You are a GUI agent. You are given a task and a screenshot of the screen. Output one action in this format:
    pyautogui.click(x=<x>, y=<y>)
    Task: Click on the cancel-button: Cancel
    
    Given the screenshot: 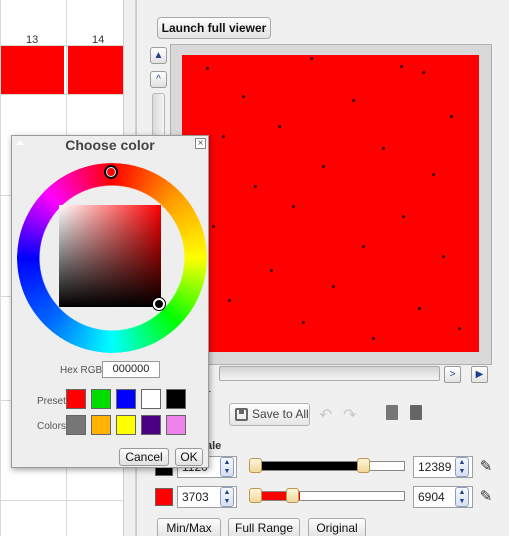 What is the action you would take?
    pyautogui.click(x=144, y=457)
    